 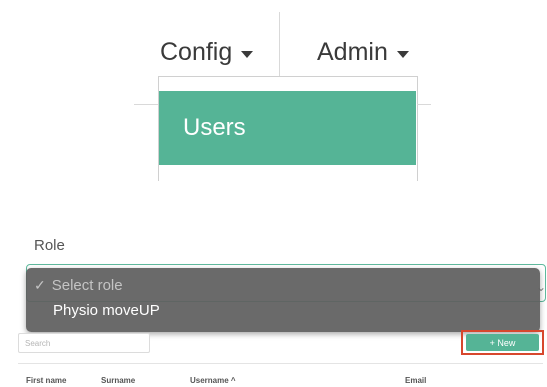 I want to click on role-option-physio-moveup: Physio moveUP, so click(x=106, y=310).